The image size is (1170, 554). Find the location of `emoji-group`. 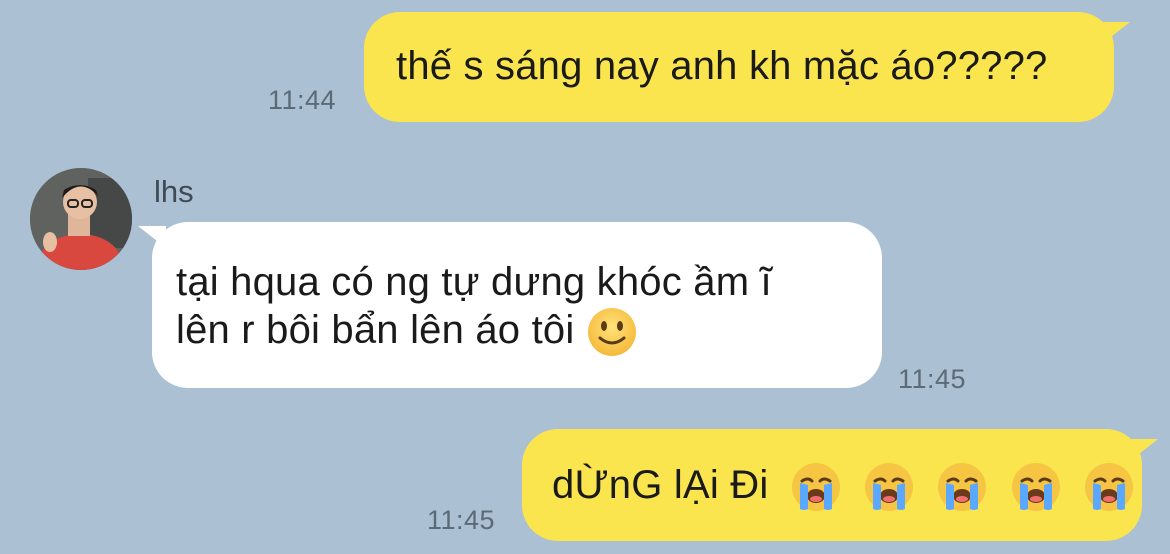

emoji-group is located at coordinates (957, 487).